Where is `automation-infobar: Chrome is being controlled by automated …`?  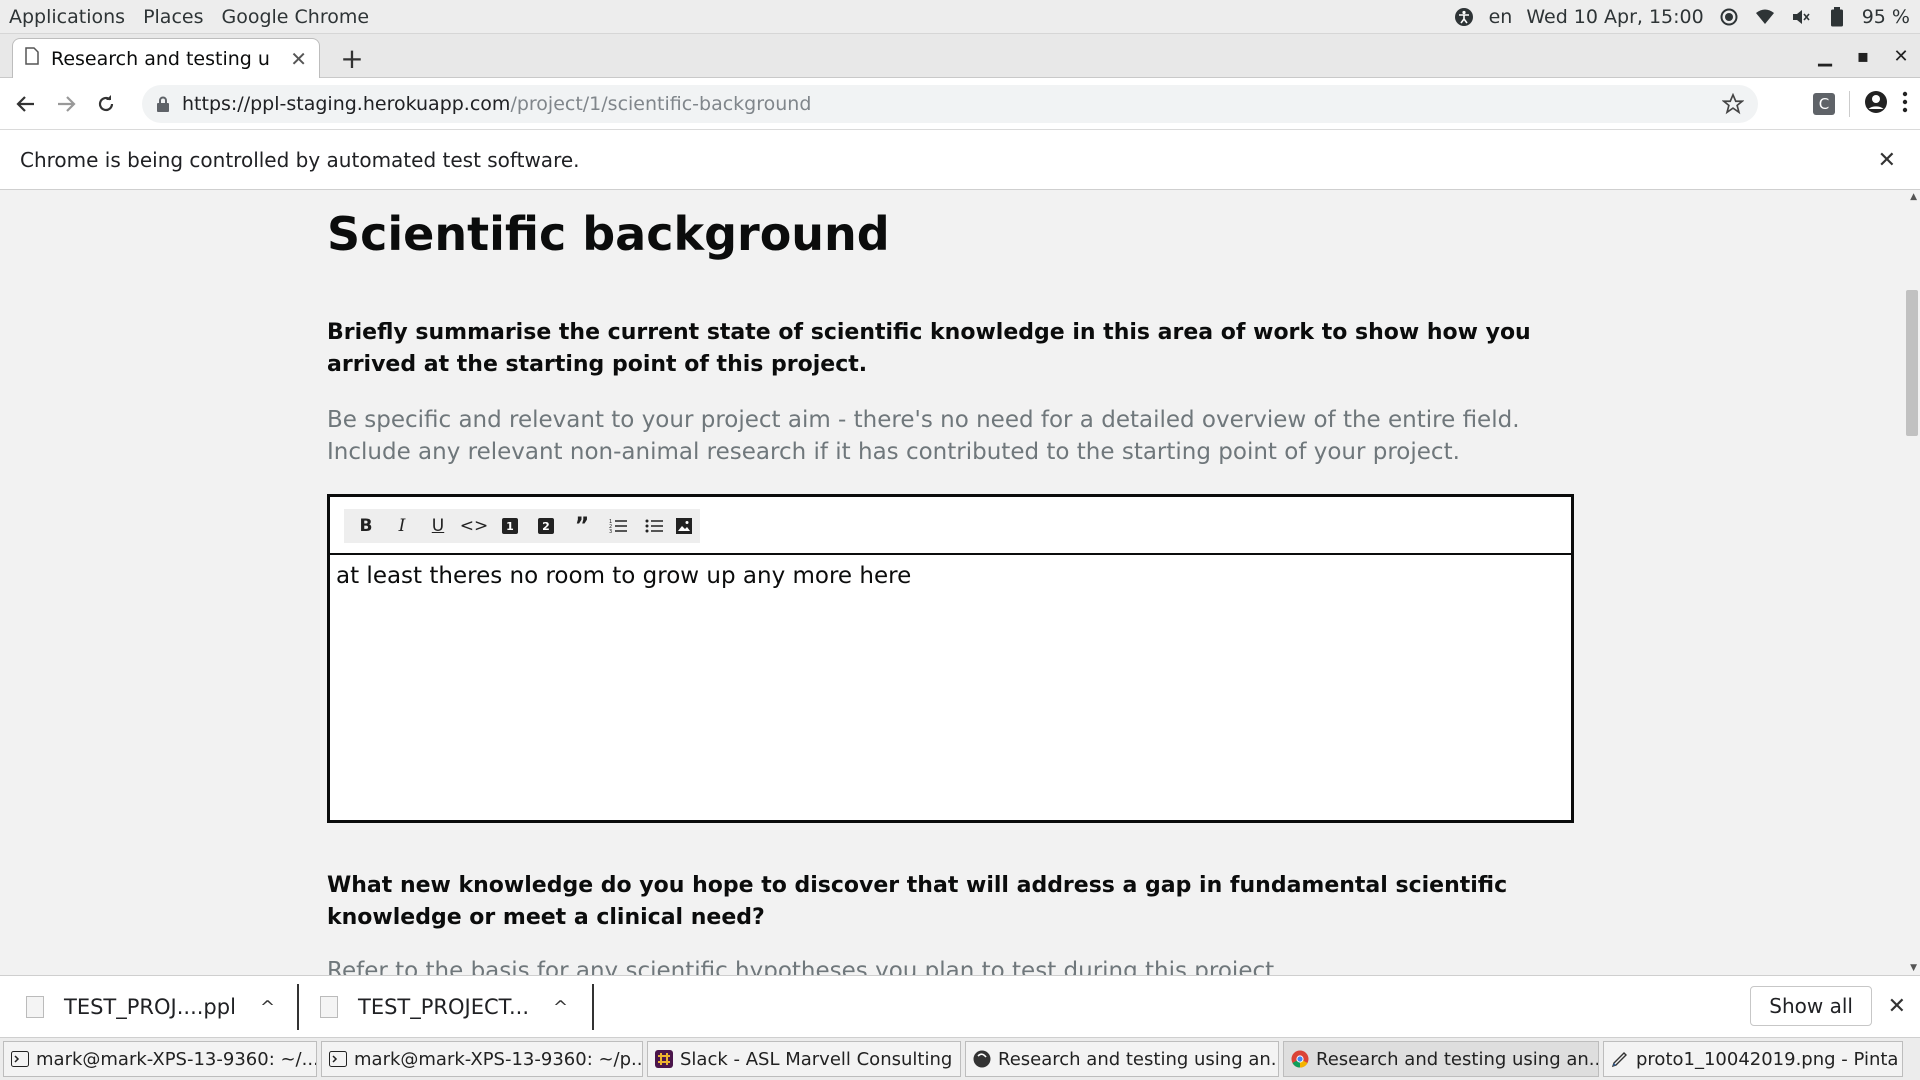 automation-infobar: Chrome is being controlled by automated … is located at coordinates (960, 160).